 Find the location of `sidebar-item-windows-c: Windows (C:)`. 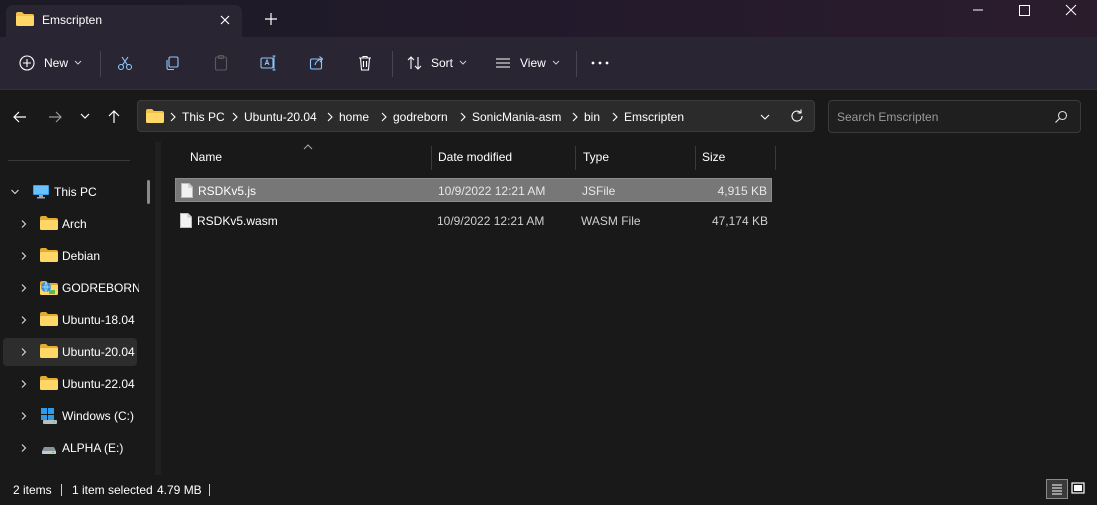

sidebar-item-windows-c: Windows (C:) is located at coordinates (70, 416).